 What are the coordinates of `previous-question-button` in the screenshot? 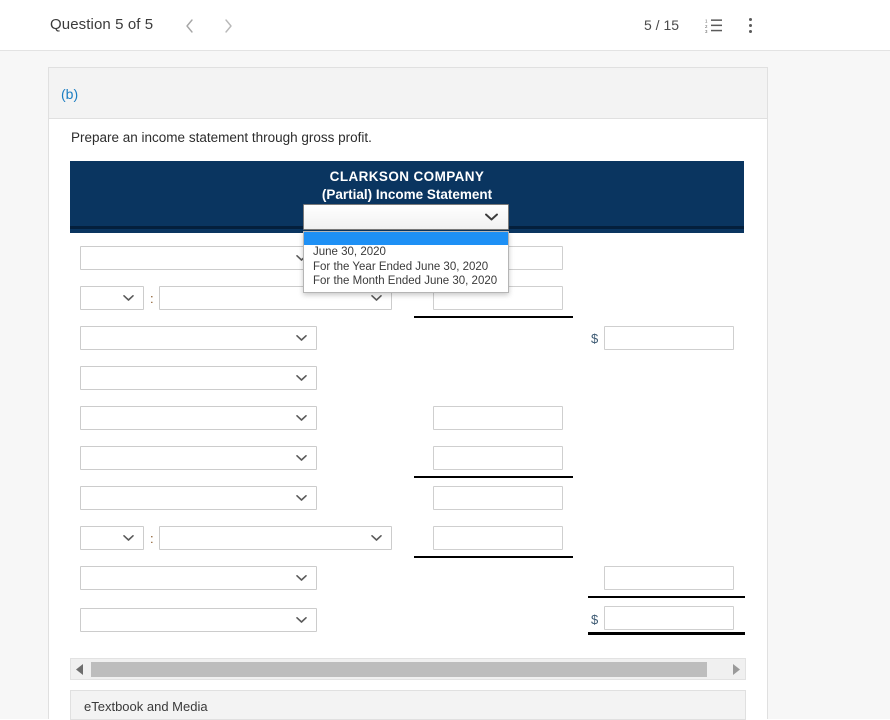 It's located at (189, 26).